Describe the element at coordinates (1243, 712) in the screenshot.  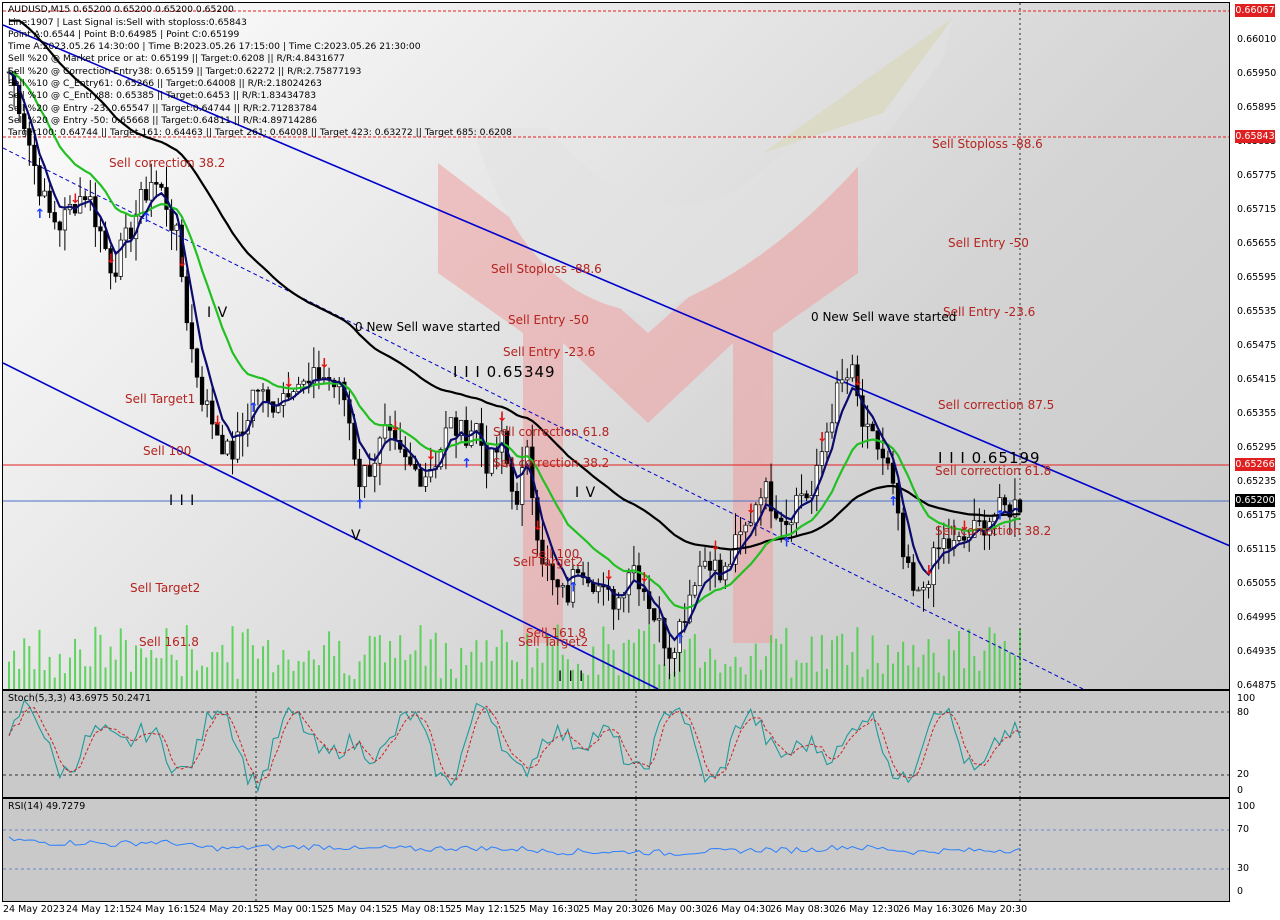
I see `stoch-level: 80` at that location.